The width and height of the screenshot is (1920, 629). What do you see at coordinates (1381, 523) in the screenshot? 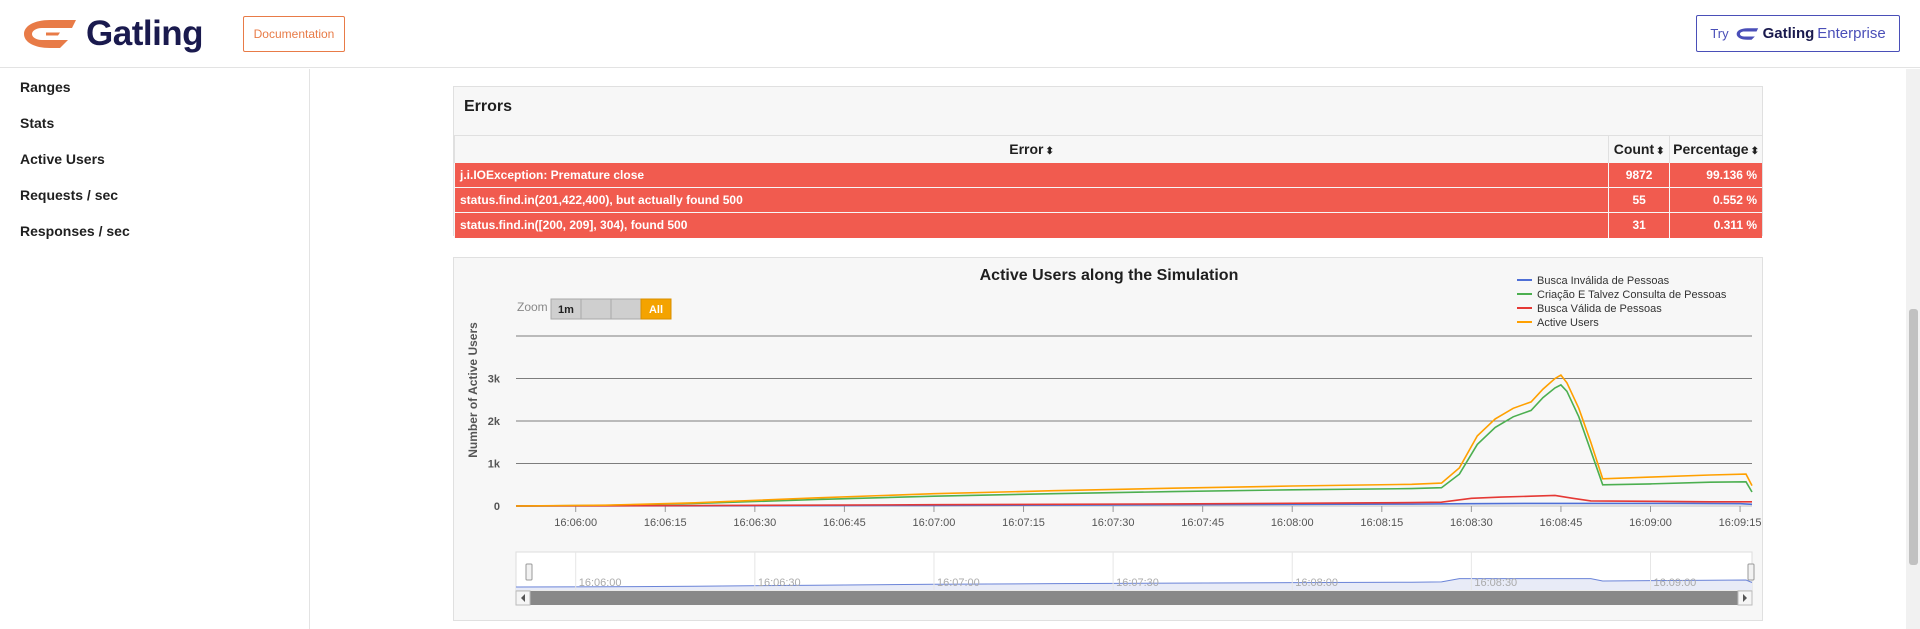
I see `x-tick-label: 16:08:15` at bounding box center [1381, 523].